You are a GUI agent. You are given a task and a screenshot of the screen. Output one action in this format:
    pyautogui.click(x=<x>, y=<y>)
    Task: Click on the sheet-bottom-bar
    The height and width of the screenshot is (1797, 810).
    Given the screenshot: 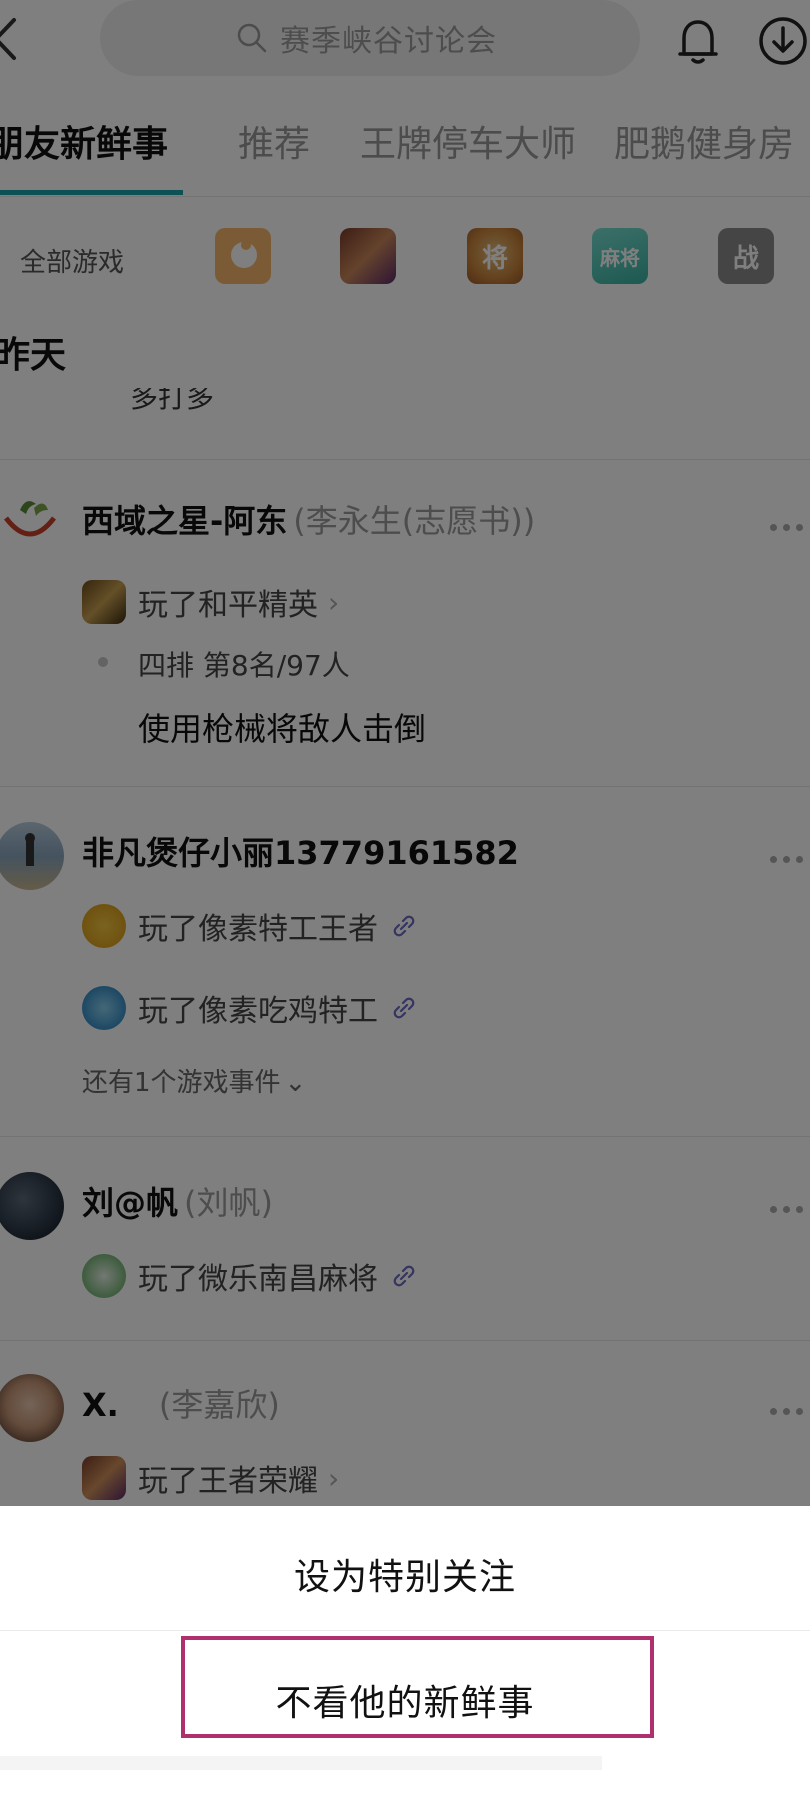 What is the action you would take?
    pyautogui.click(x=301, y=1763)
    